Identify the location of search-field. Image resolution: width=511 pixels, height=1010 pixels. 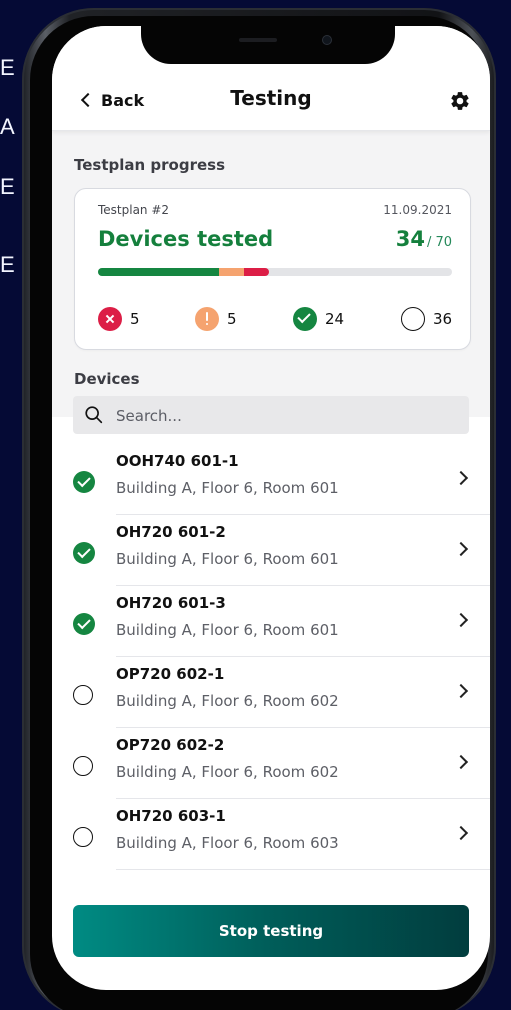
(271, 416).